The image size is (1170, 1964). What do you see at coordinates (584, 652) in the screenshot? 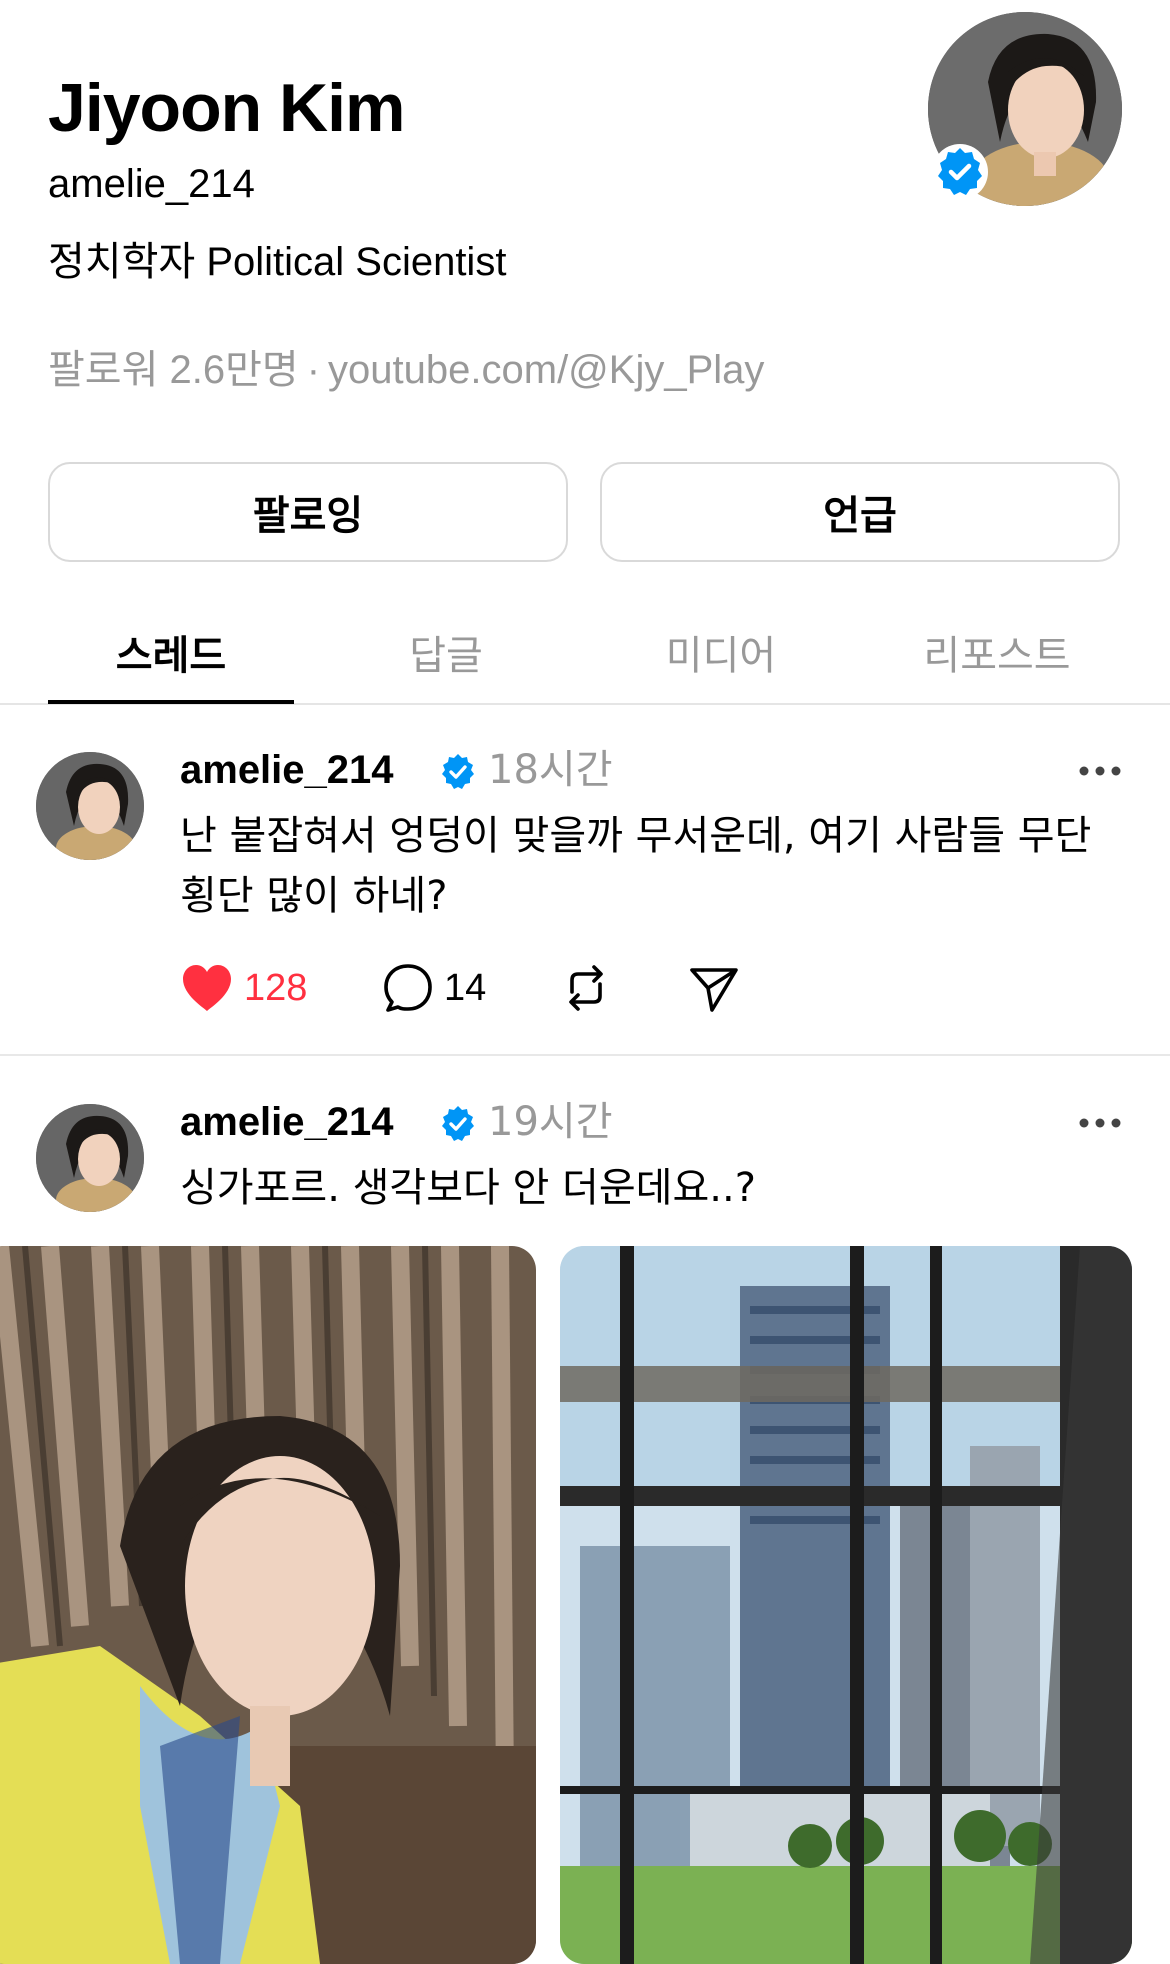
I see `profile-tabs: 스레드 답글 미디어 리포스트` at bounding box center [584, 652].